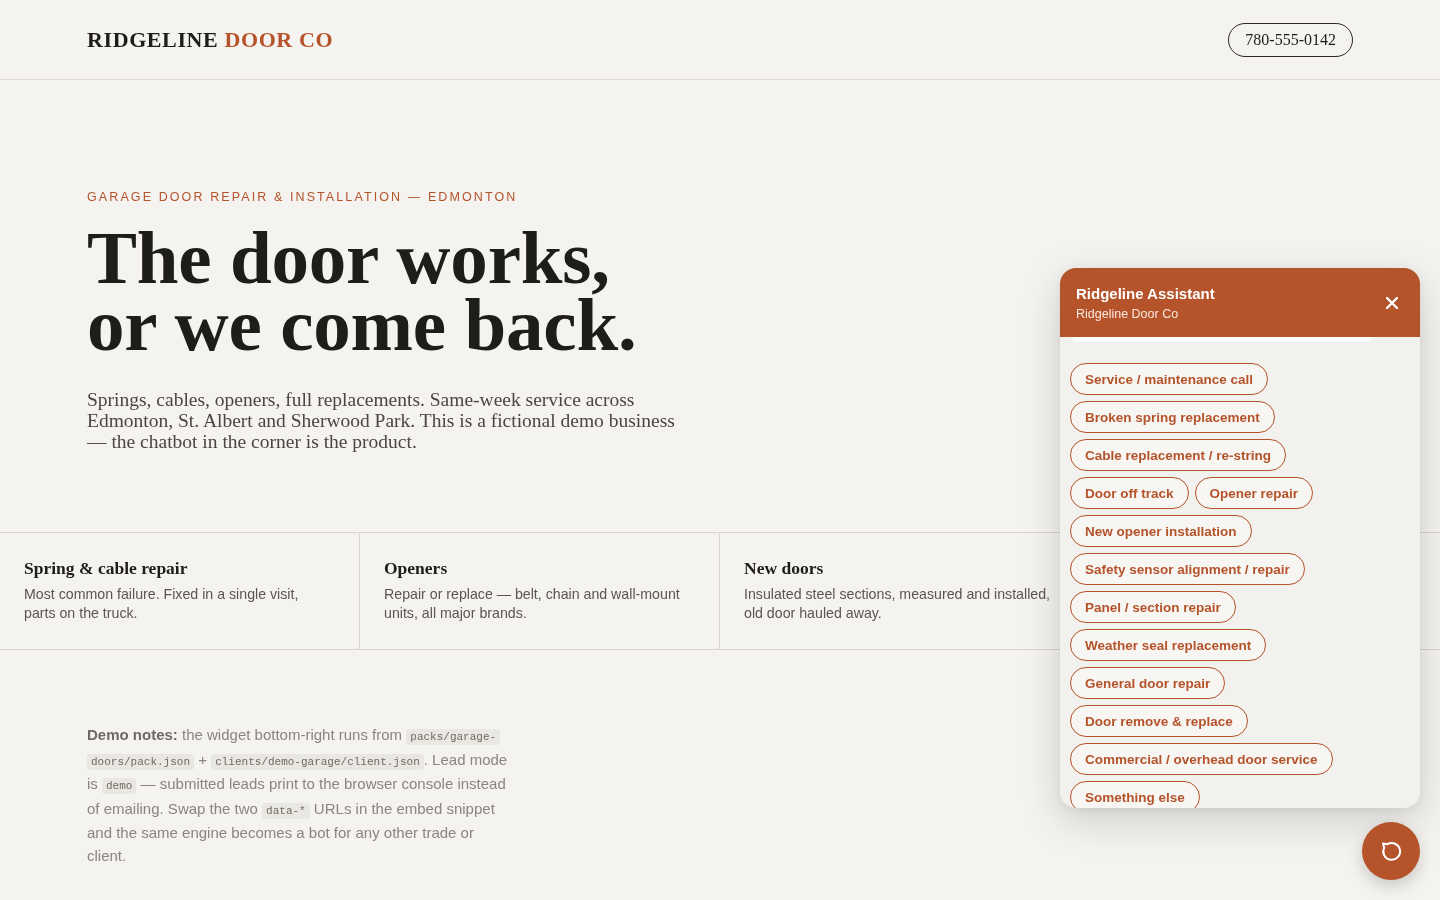 This screenshot has height=900, width=1440. What do you see at coordinates (162, 604) in the screenshot?
I see `service-description: Most common failure. Fixed in a single visit, parts on the truck.` at bounding box center [162, 604].